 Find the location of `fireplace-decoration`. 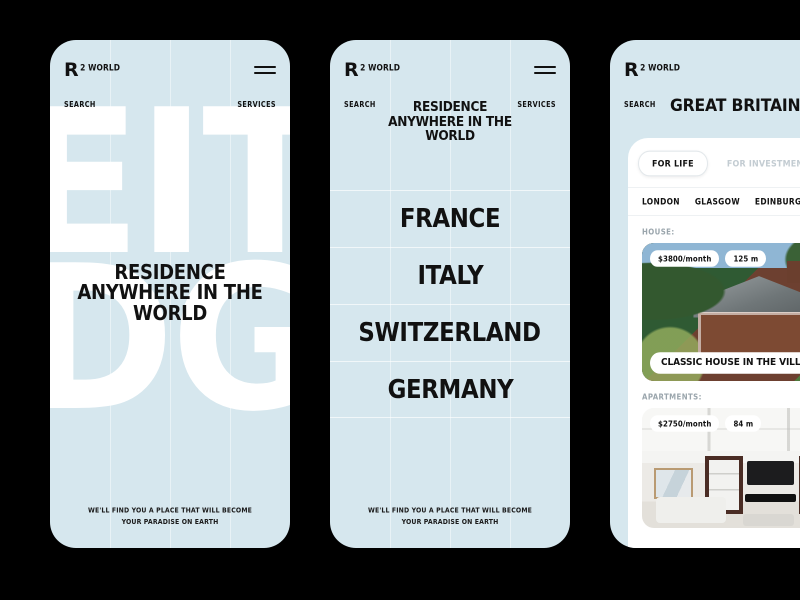

fireplace-decoration is located at coordinates (770, 498).